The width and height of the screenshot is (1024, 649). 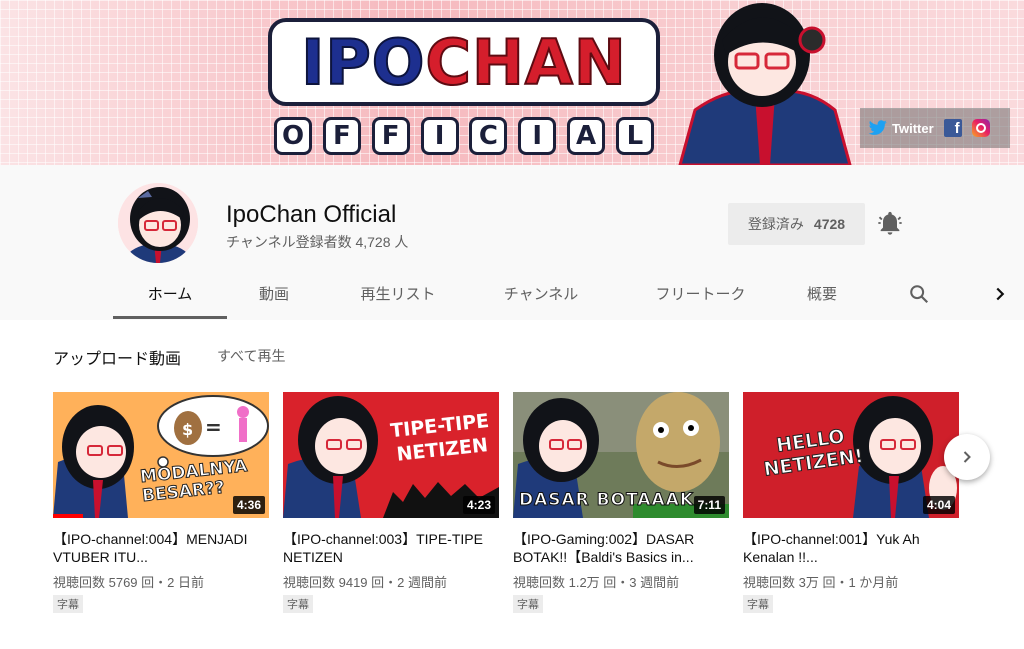 I want to click on channel-logo: IPO CHAN O F F I C I A L, so click(x=464, y=86).